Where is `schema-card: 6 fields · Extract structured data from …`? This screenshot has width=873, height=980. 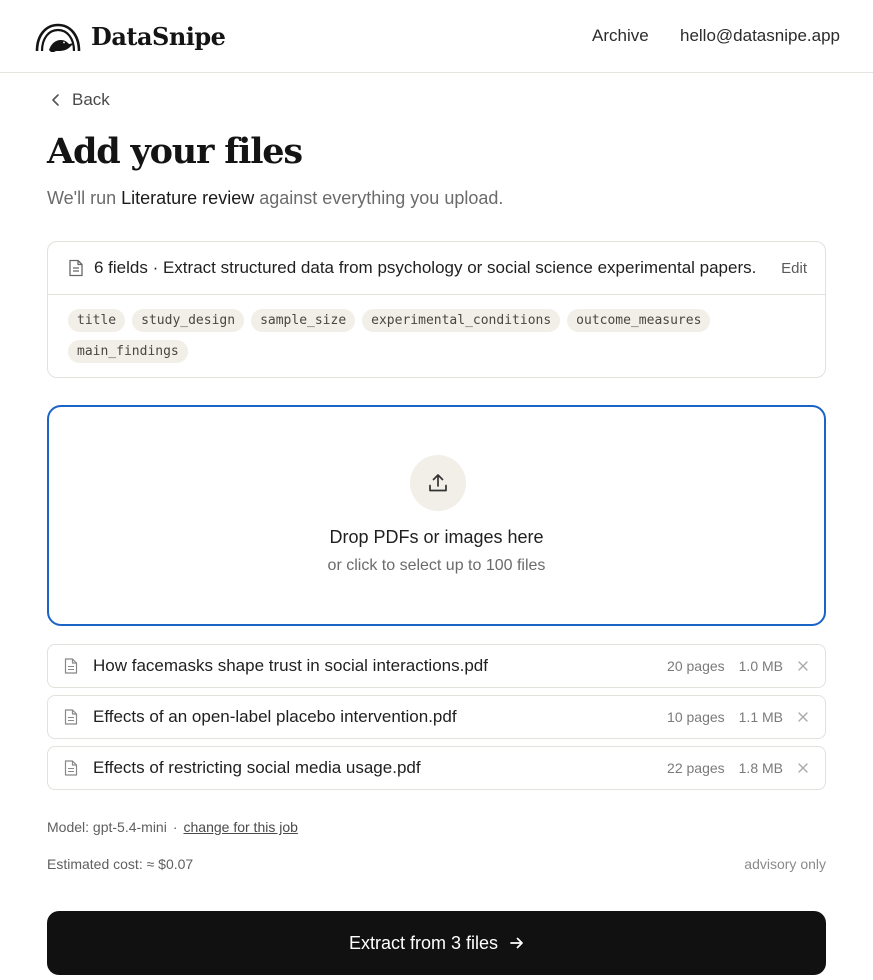 schema-card: 6 fields · Extract structured data from … is located at coordinates (436, 309).